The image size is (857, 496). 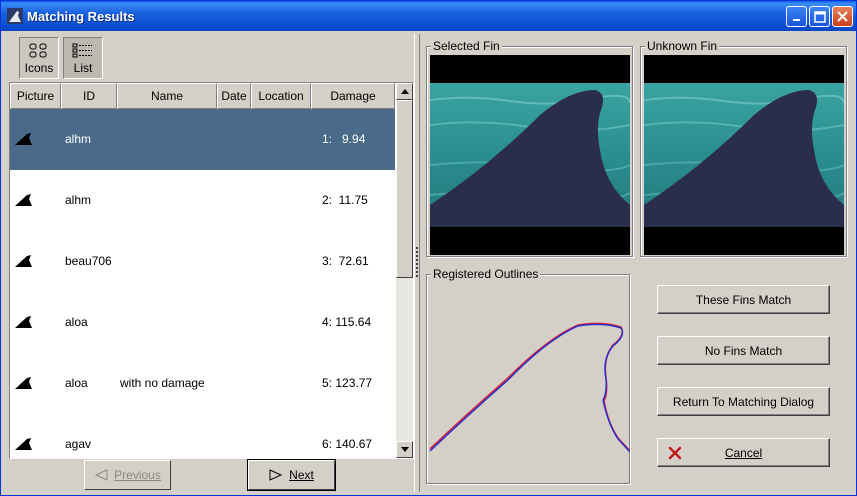 I want to click on no-fins-match-label: No Fins Match, so click(x=743, y=350).